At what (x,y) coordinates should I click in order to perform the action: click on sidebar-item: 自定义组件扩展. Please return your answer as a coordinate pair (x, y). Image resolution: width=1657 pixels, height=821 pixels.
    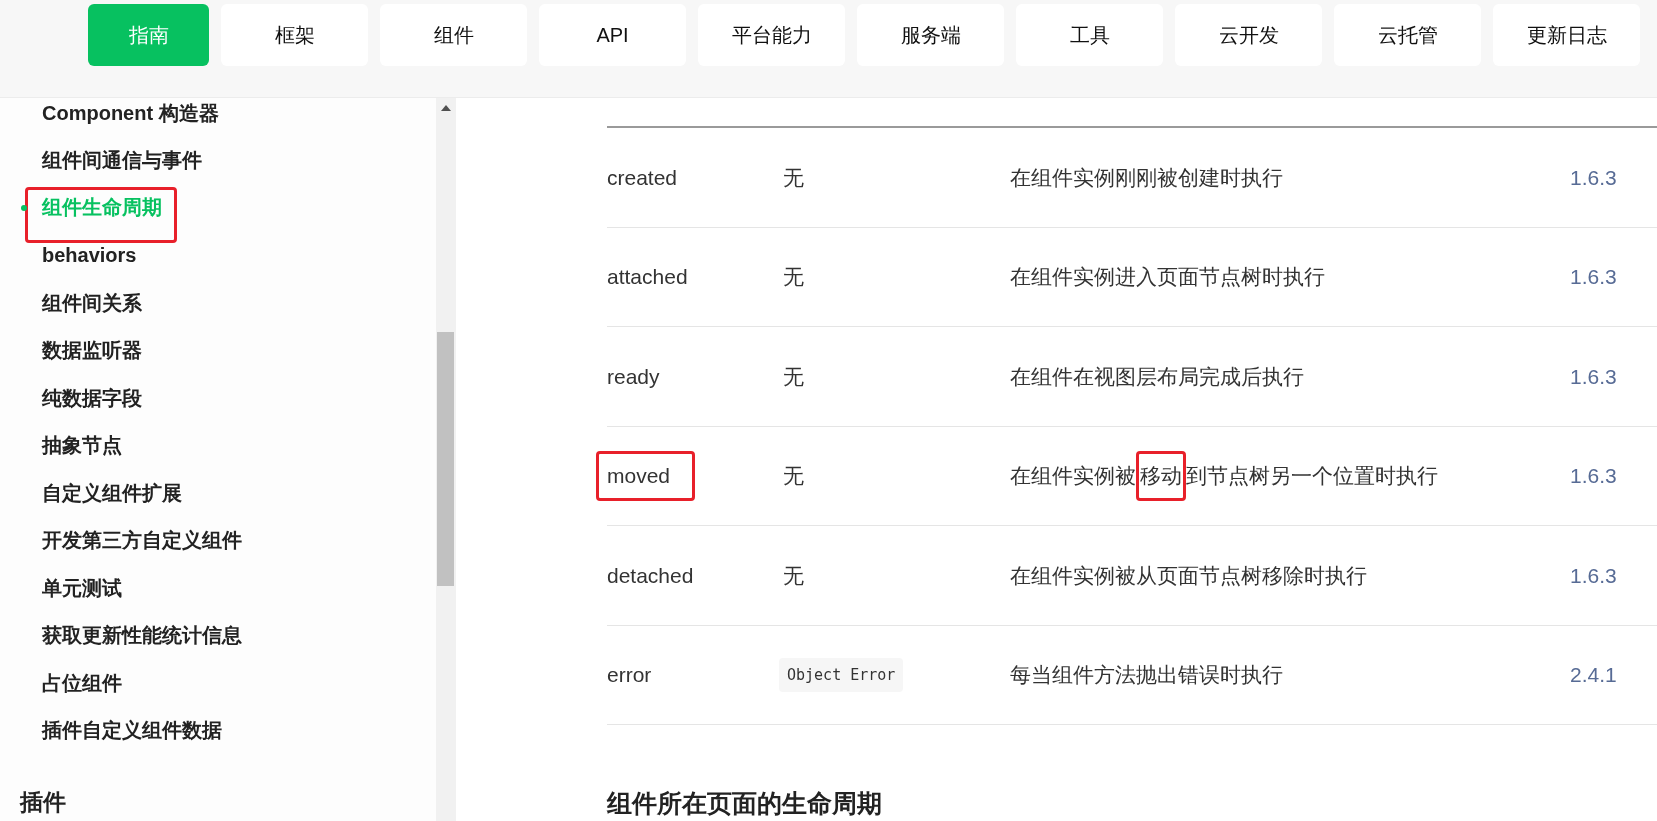
    Looking at the image, I should click on (112, 492).